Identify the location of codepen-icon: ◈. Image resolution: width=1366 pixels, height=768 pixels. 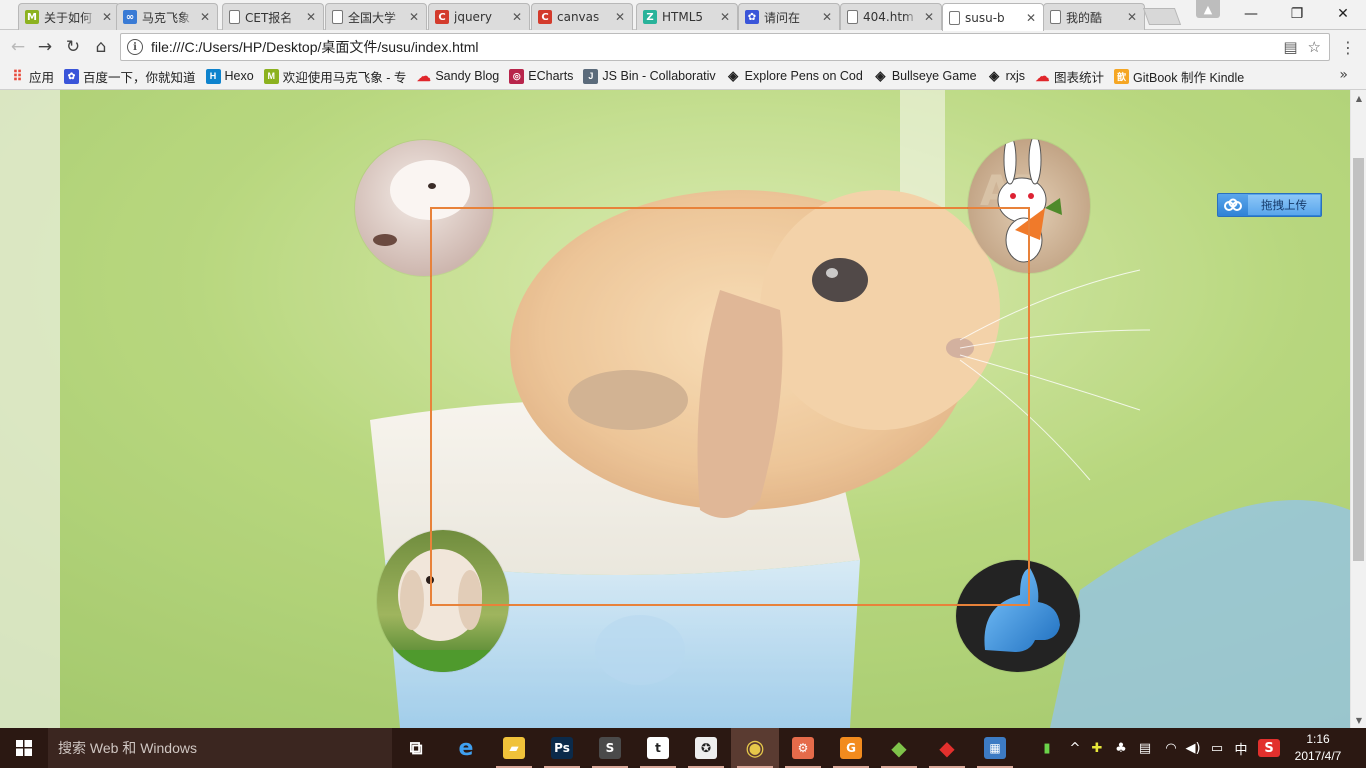
(880, 75).